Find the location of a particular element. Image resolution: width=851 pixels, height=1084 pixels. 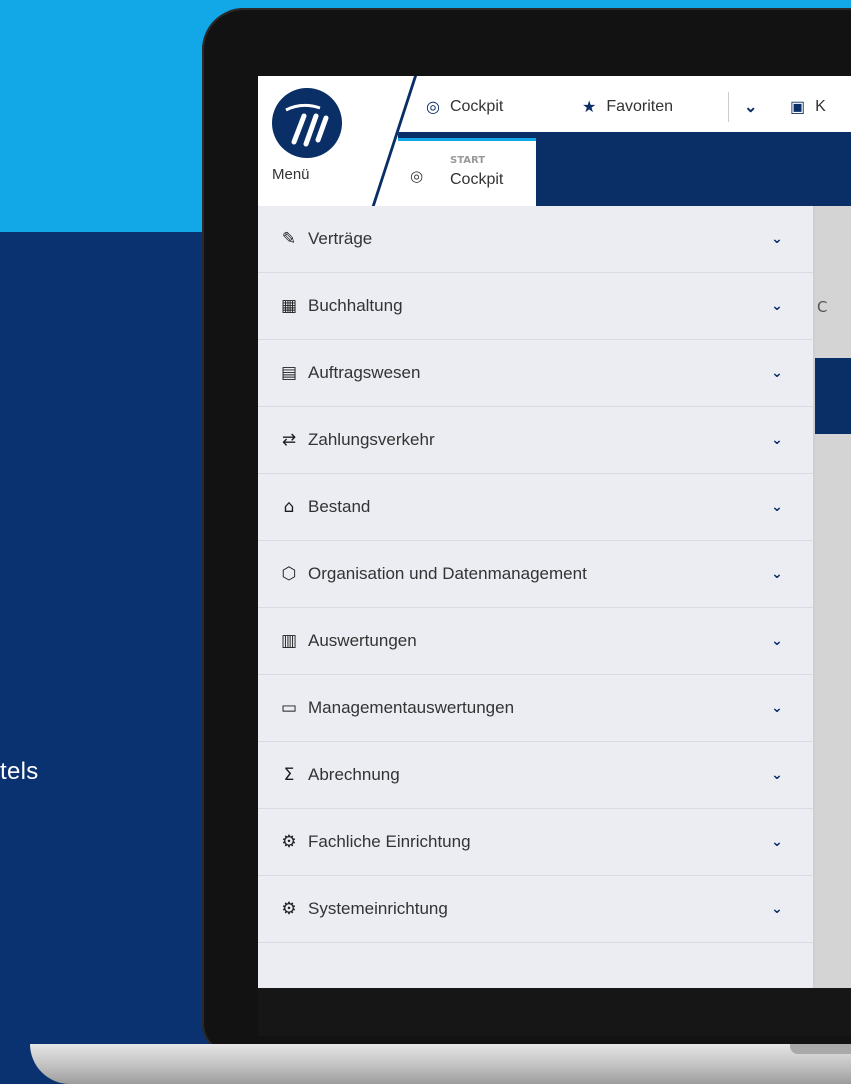

laptop-chin is located at coordinates (554, 1012).